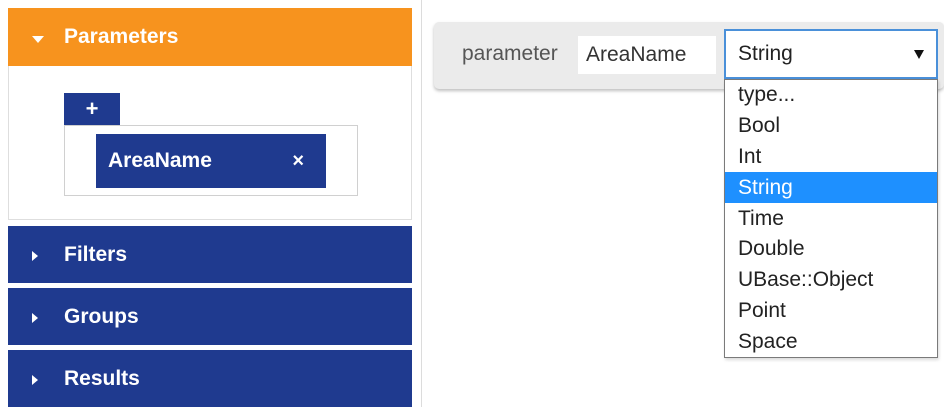 The height and width of the screenshot is (407, 944). What do you see at coordinates (101, 316) in the screenshot?
I see `groups-section-label: Groups` at bounding box center [101, 316].